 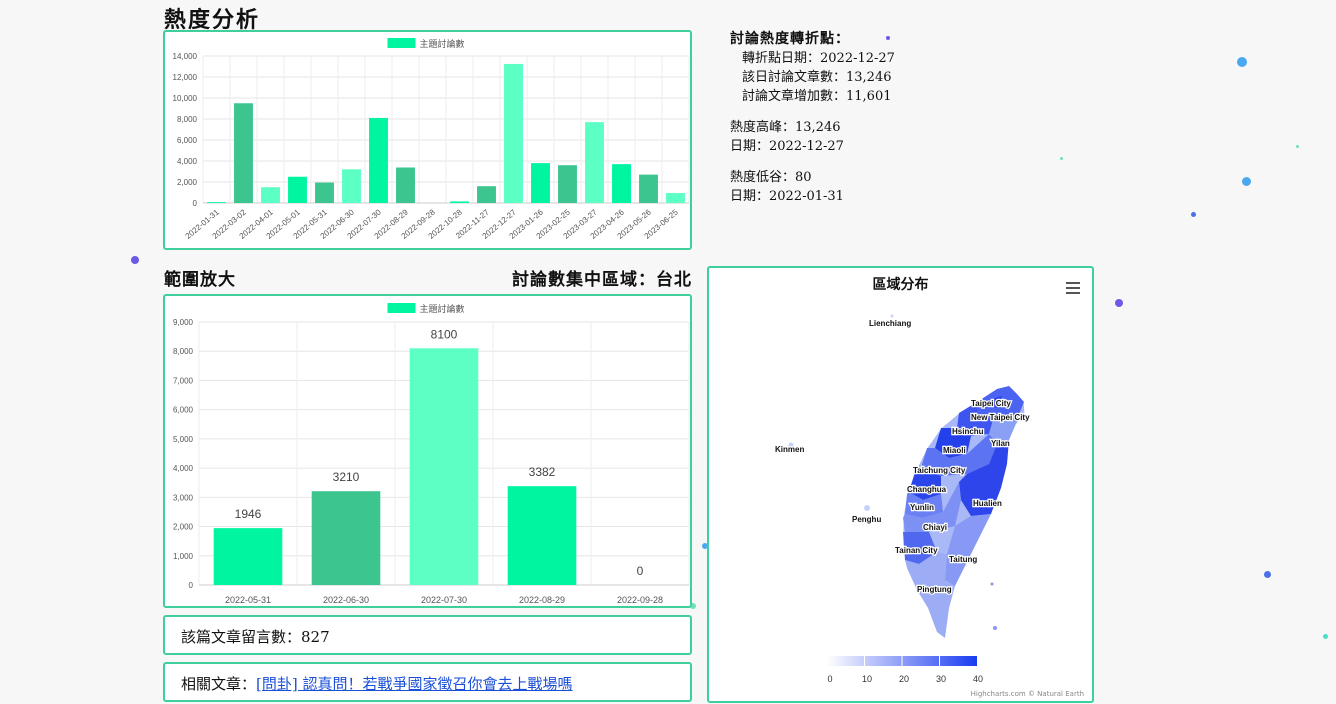 What do you see at coordinates (1000, 443) in the screenshot?
I see `region-label: Yilan` at bounding box center [1000, 443].